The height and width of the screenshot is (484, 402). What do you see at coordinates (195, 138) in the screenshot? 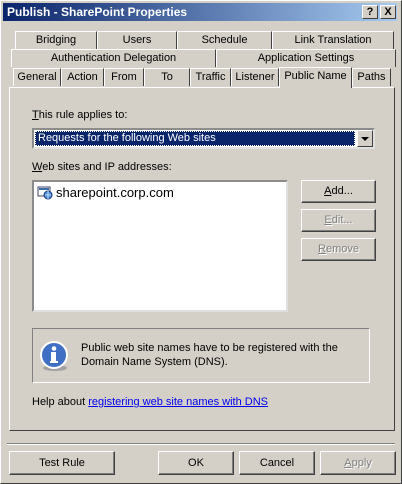
I see `applies-selected-value: Requests for the following Web sites` at bounding box center [195, 138].